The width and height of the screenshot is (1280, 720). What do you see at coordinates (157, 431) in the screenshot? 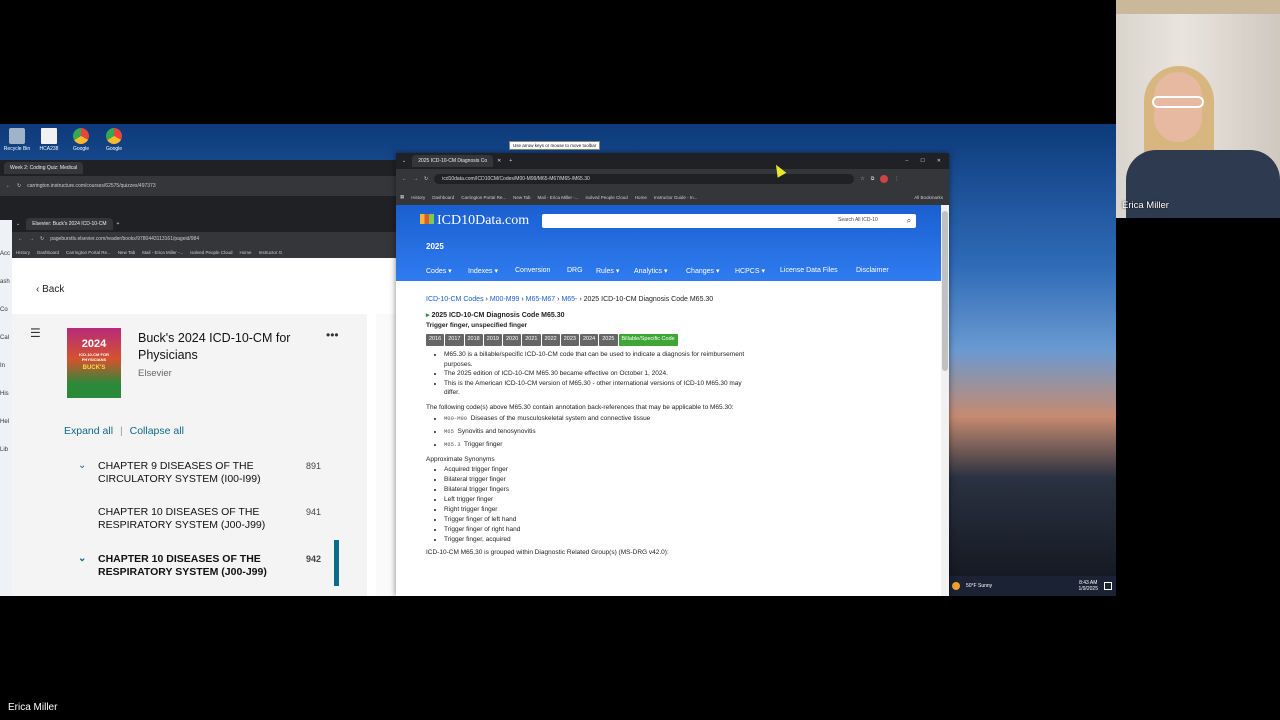
I see `collapse-all-button: Collapse all` at bounding box center [157, 431].